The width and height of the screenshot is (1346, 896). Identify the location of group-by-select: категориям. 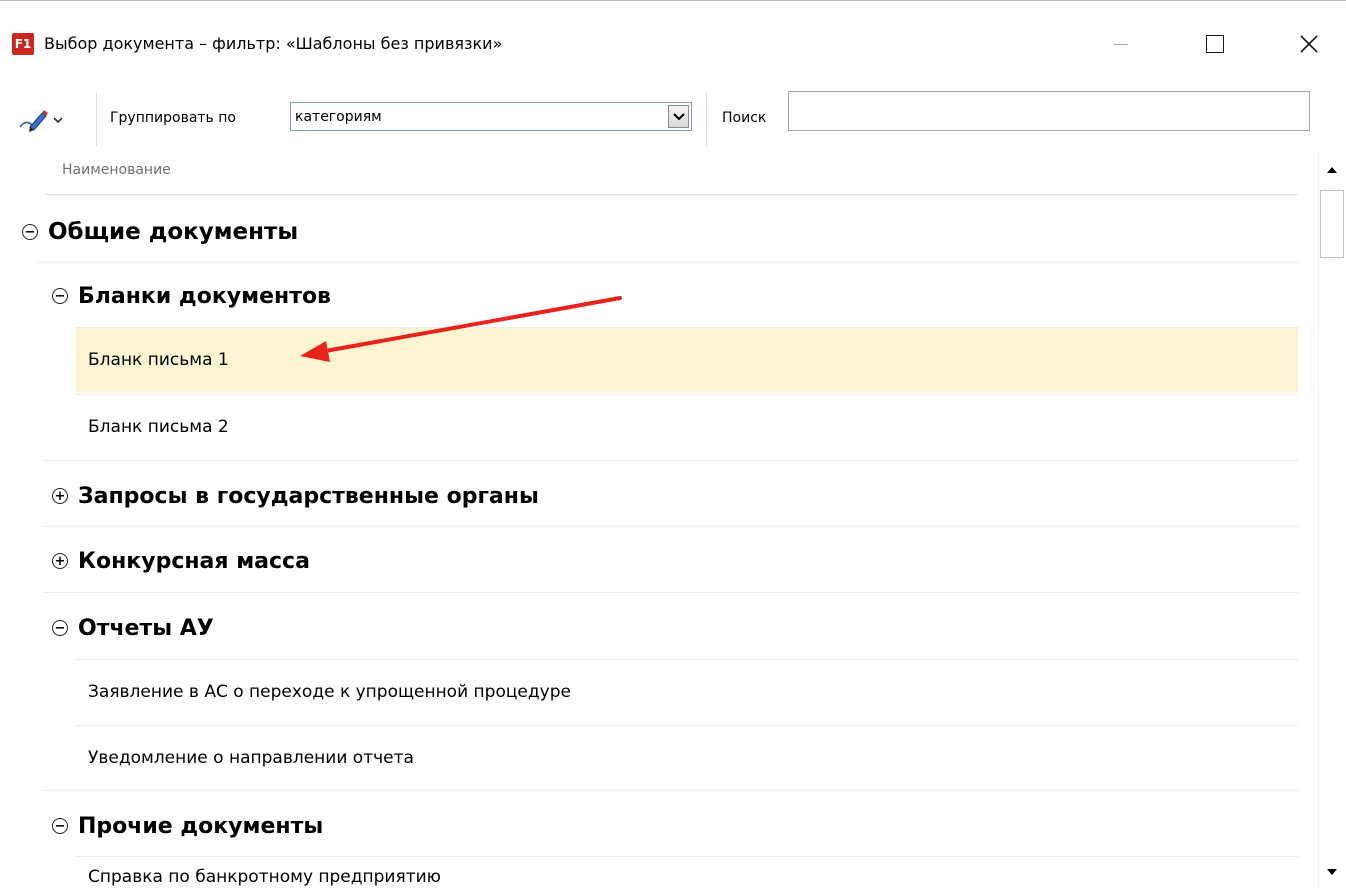
(491, 116).